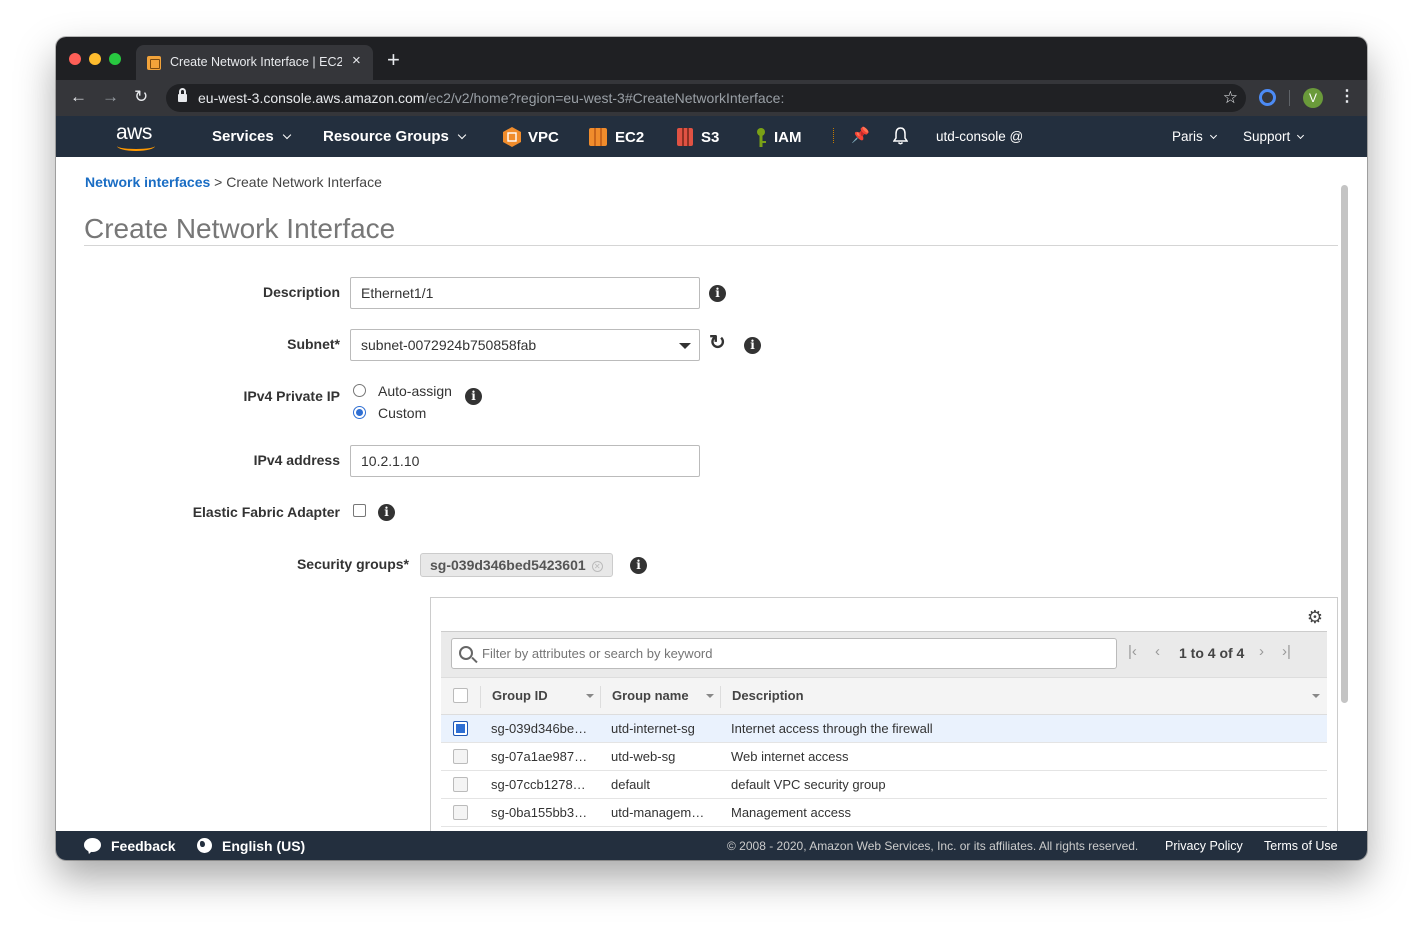  What do you see at coordinates (1274, 136) in the screenshot?
I see `support-menu: Support` at bounding box center [1274, 136].